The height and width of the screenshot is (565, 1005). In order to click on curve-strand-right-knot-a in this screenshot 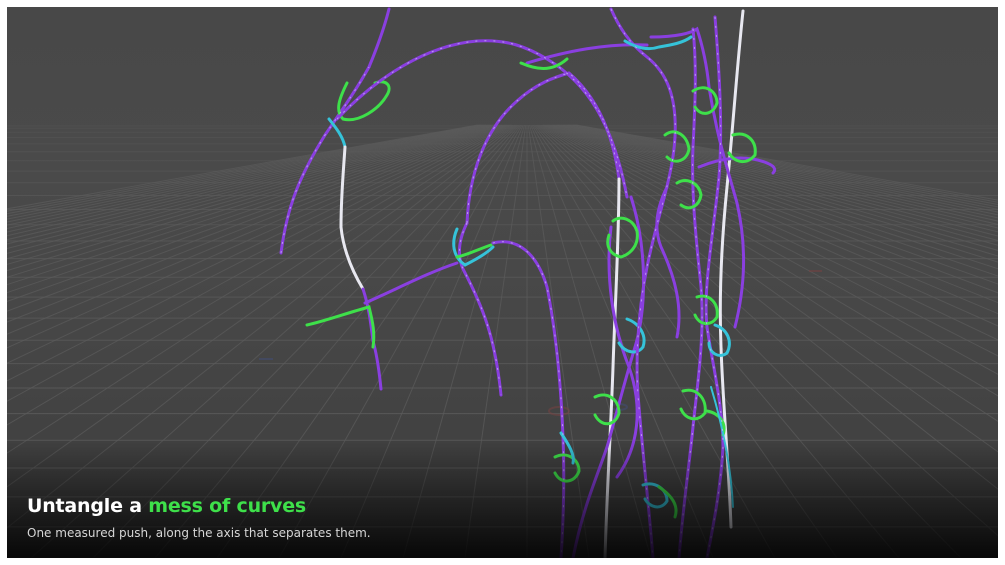, I will do `click(658, 43)`.